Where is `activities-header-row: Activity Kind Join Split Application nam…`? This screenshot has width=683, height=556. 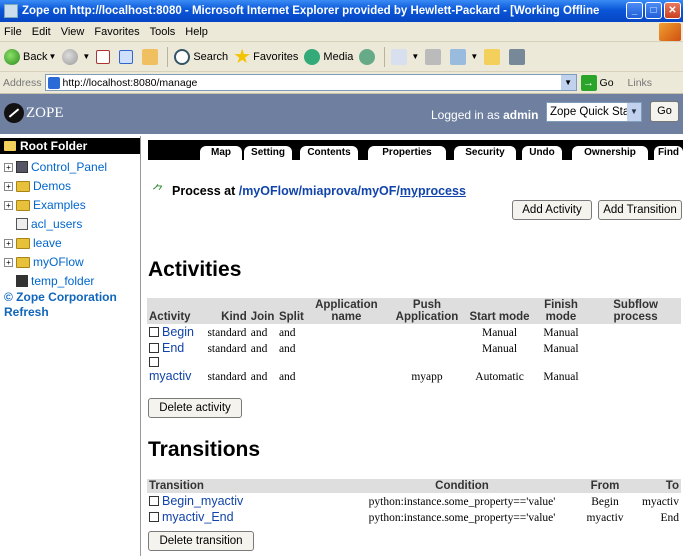 activities-header-row: Activity Kind Join Split Application nam… is located at coordinates (414, 311).